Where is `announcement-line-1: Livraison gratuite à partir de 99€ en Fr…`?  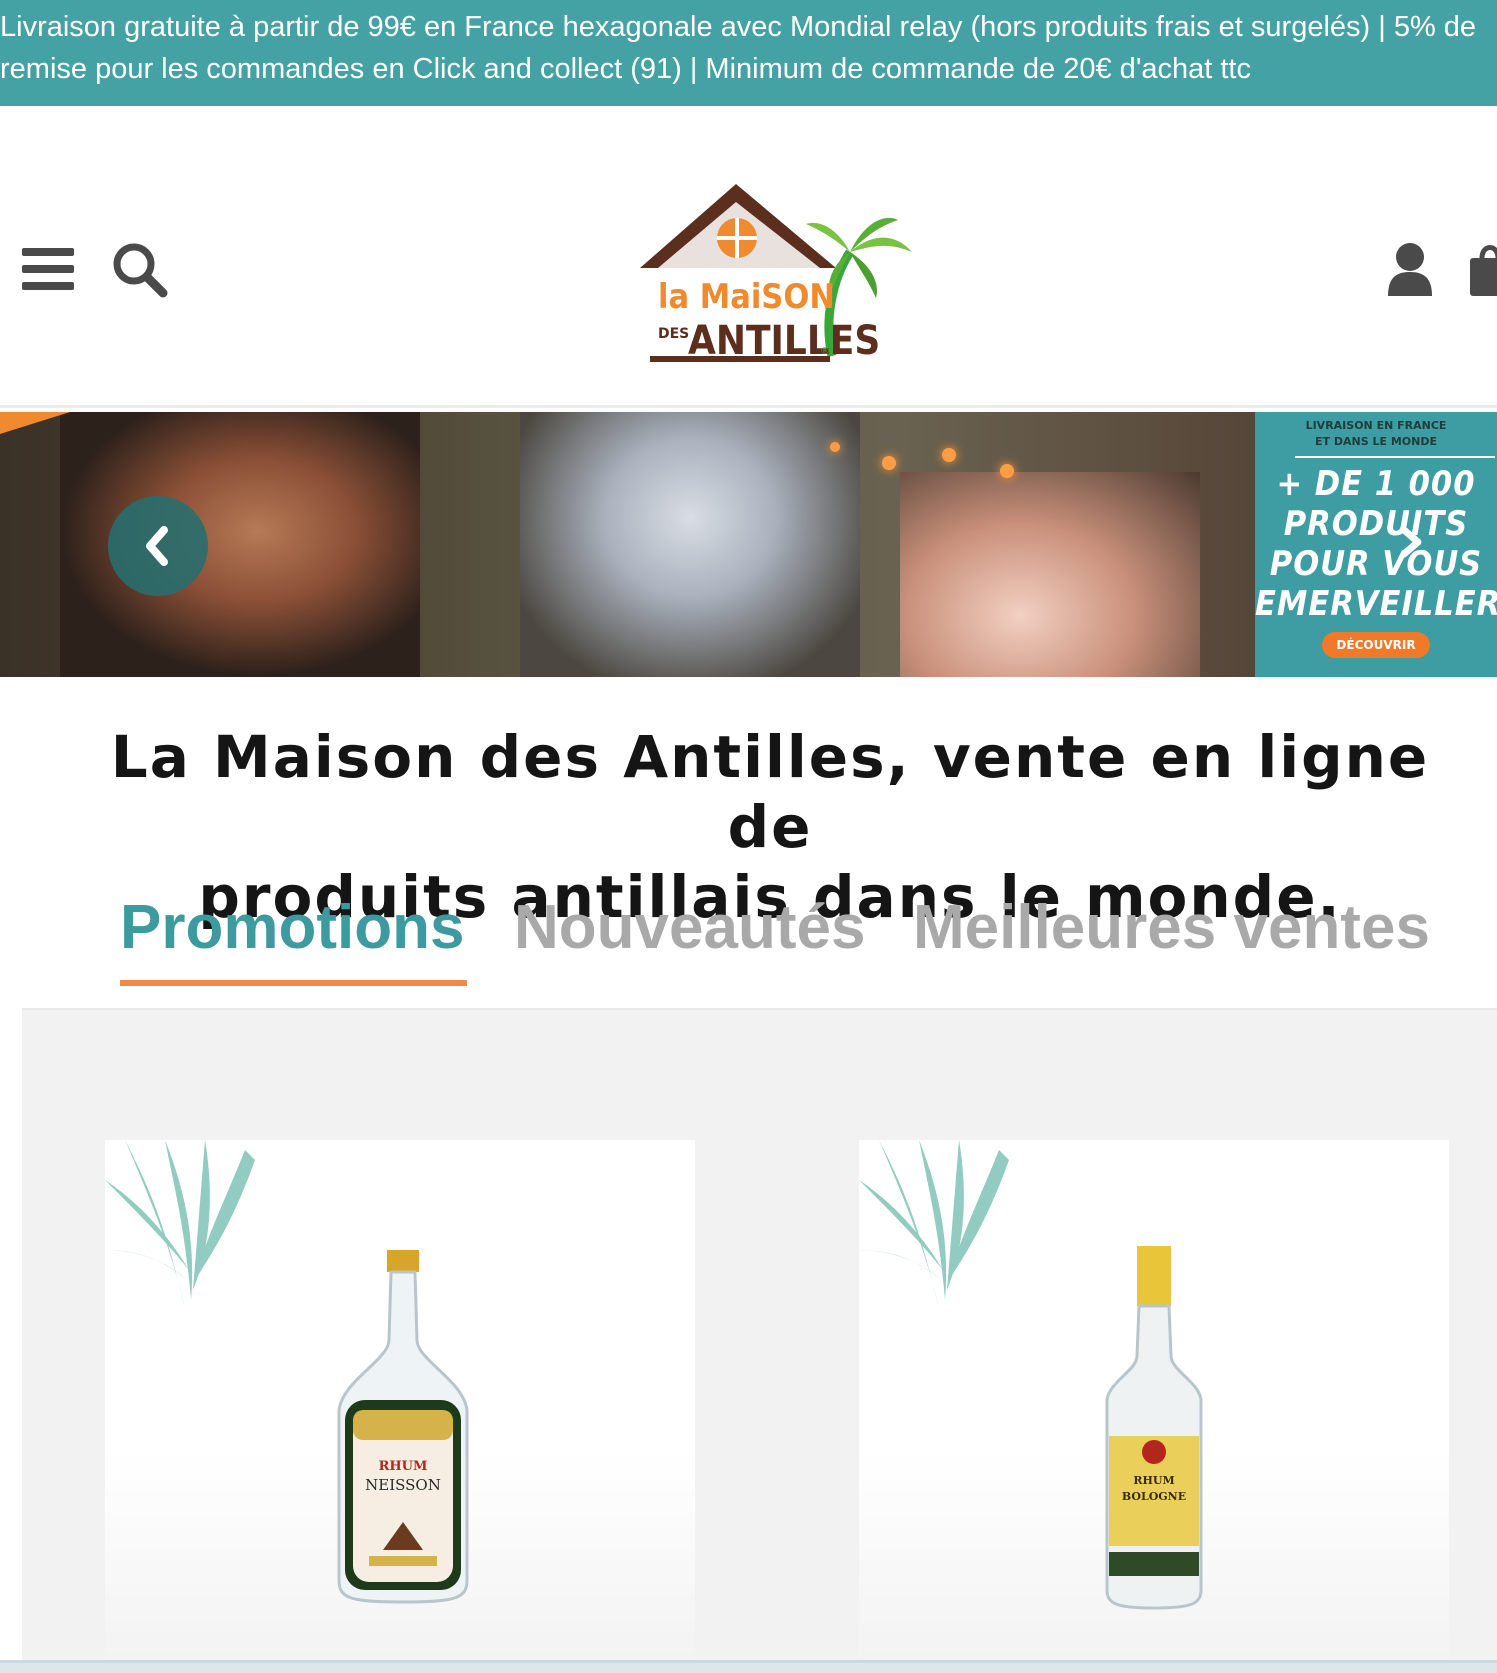 announcement-line-1: Livraison gratuite à partir de 99€ en Fr… is located at coordinates (738, 27).